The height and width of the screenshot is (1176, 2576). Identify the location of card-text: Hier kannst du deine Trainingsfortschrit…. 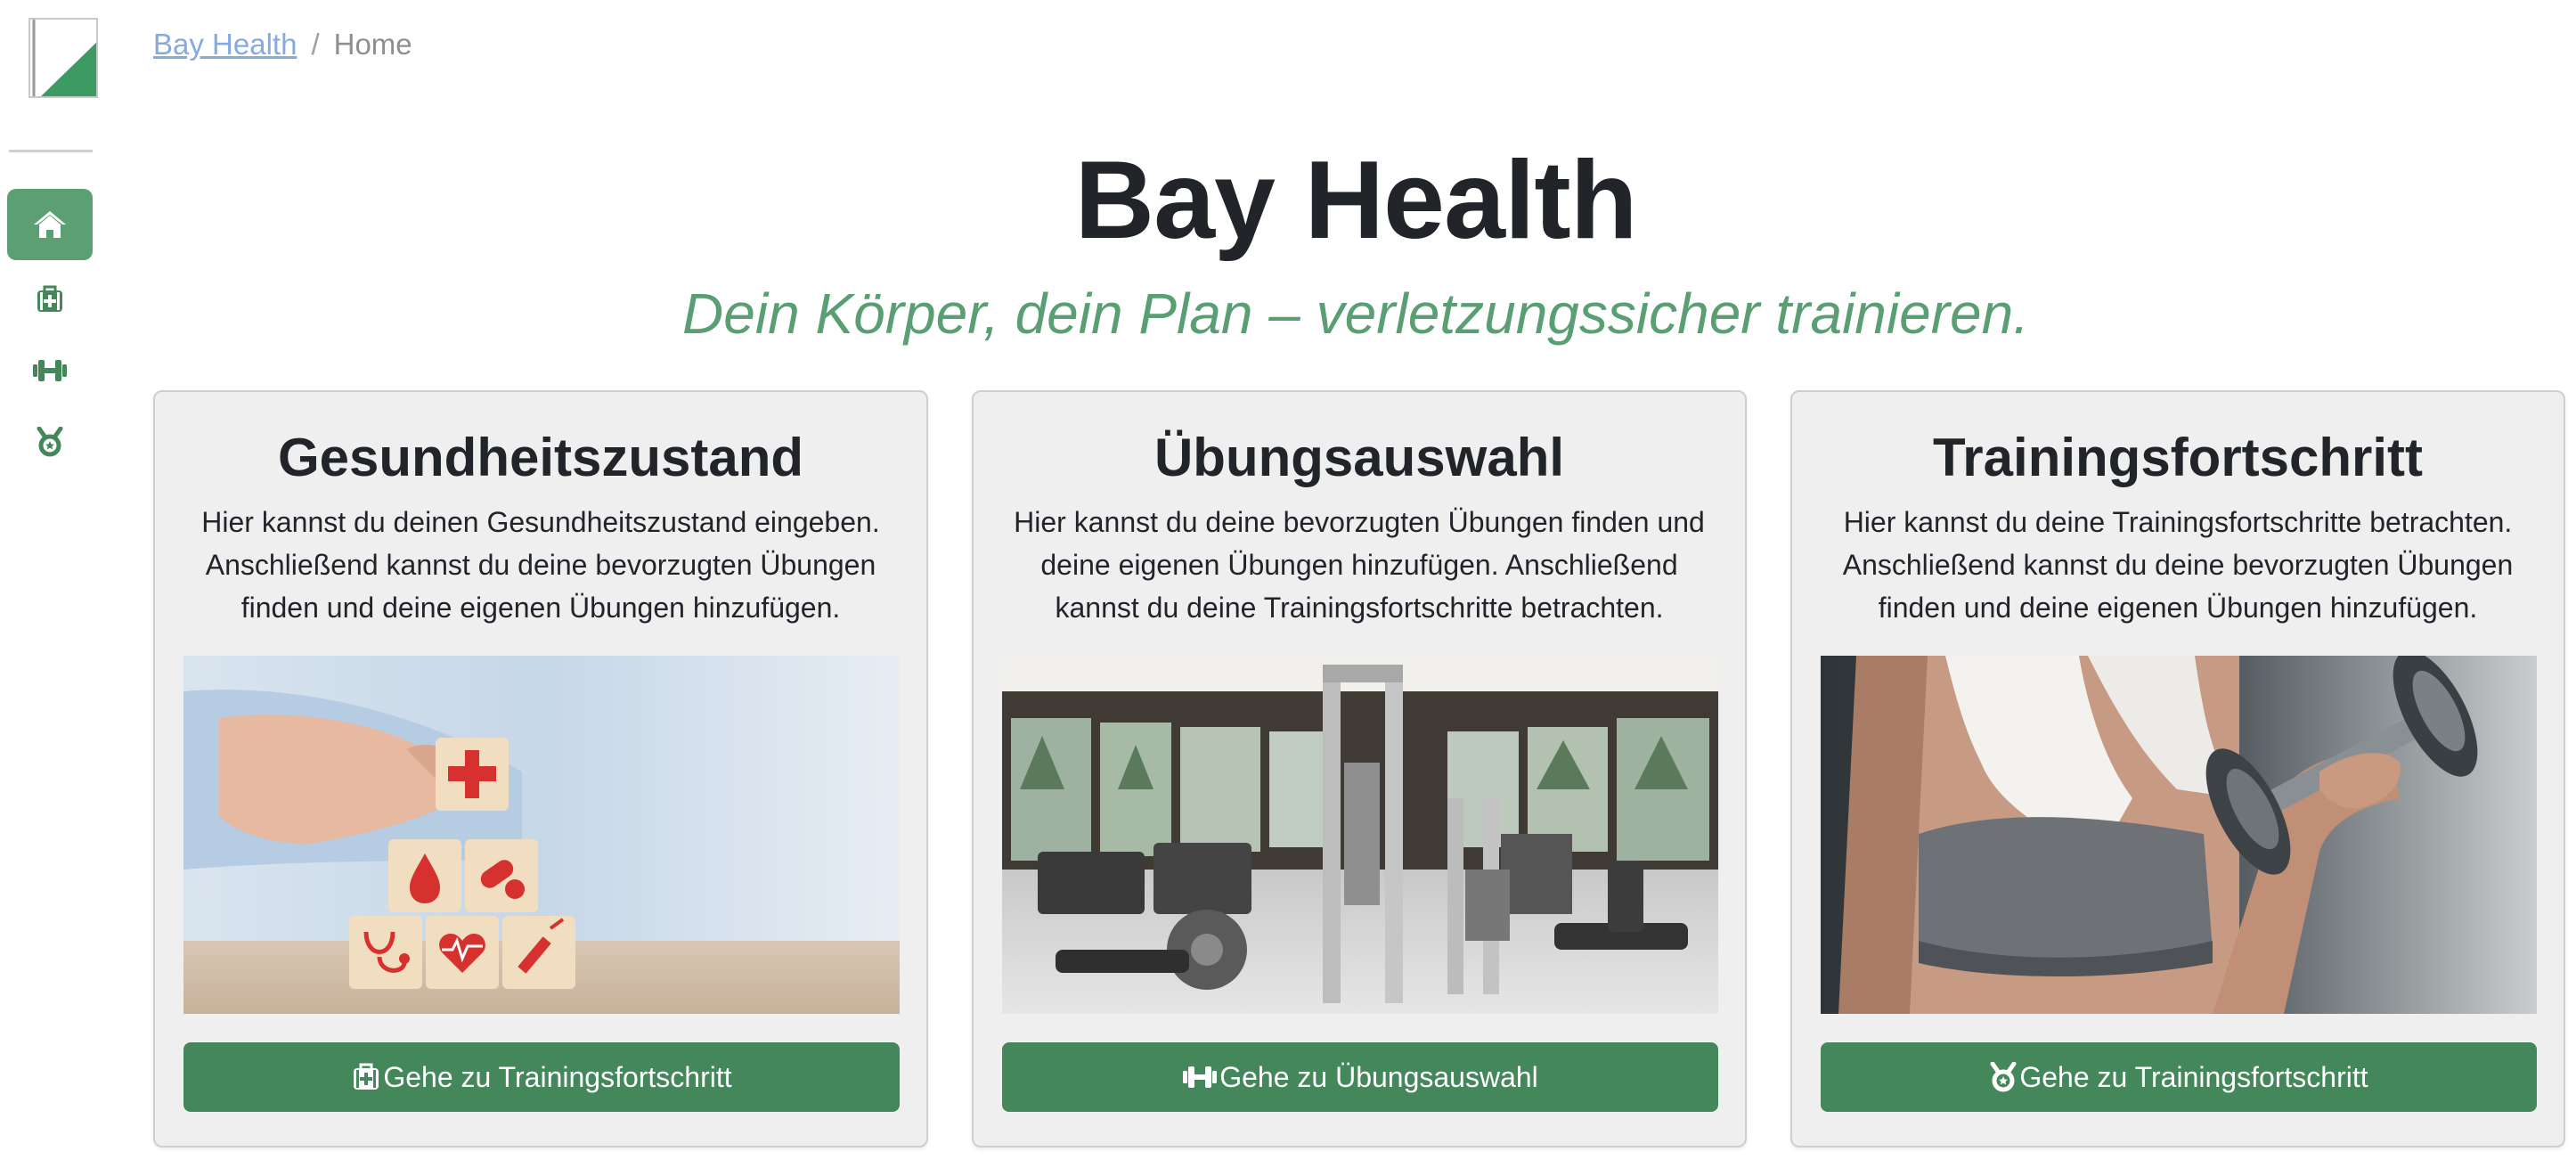
(2178, 565).